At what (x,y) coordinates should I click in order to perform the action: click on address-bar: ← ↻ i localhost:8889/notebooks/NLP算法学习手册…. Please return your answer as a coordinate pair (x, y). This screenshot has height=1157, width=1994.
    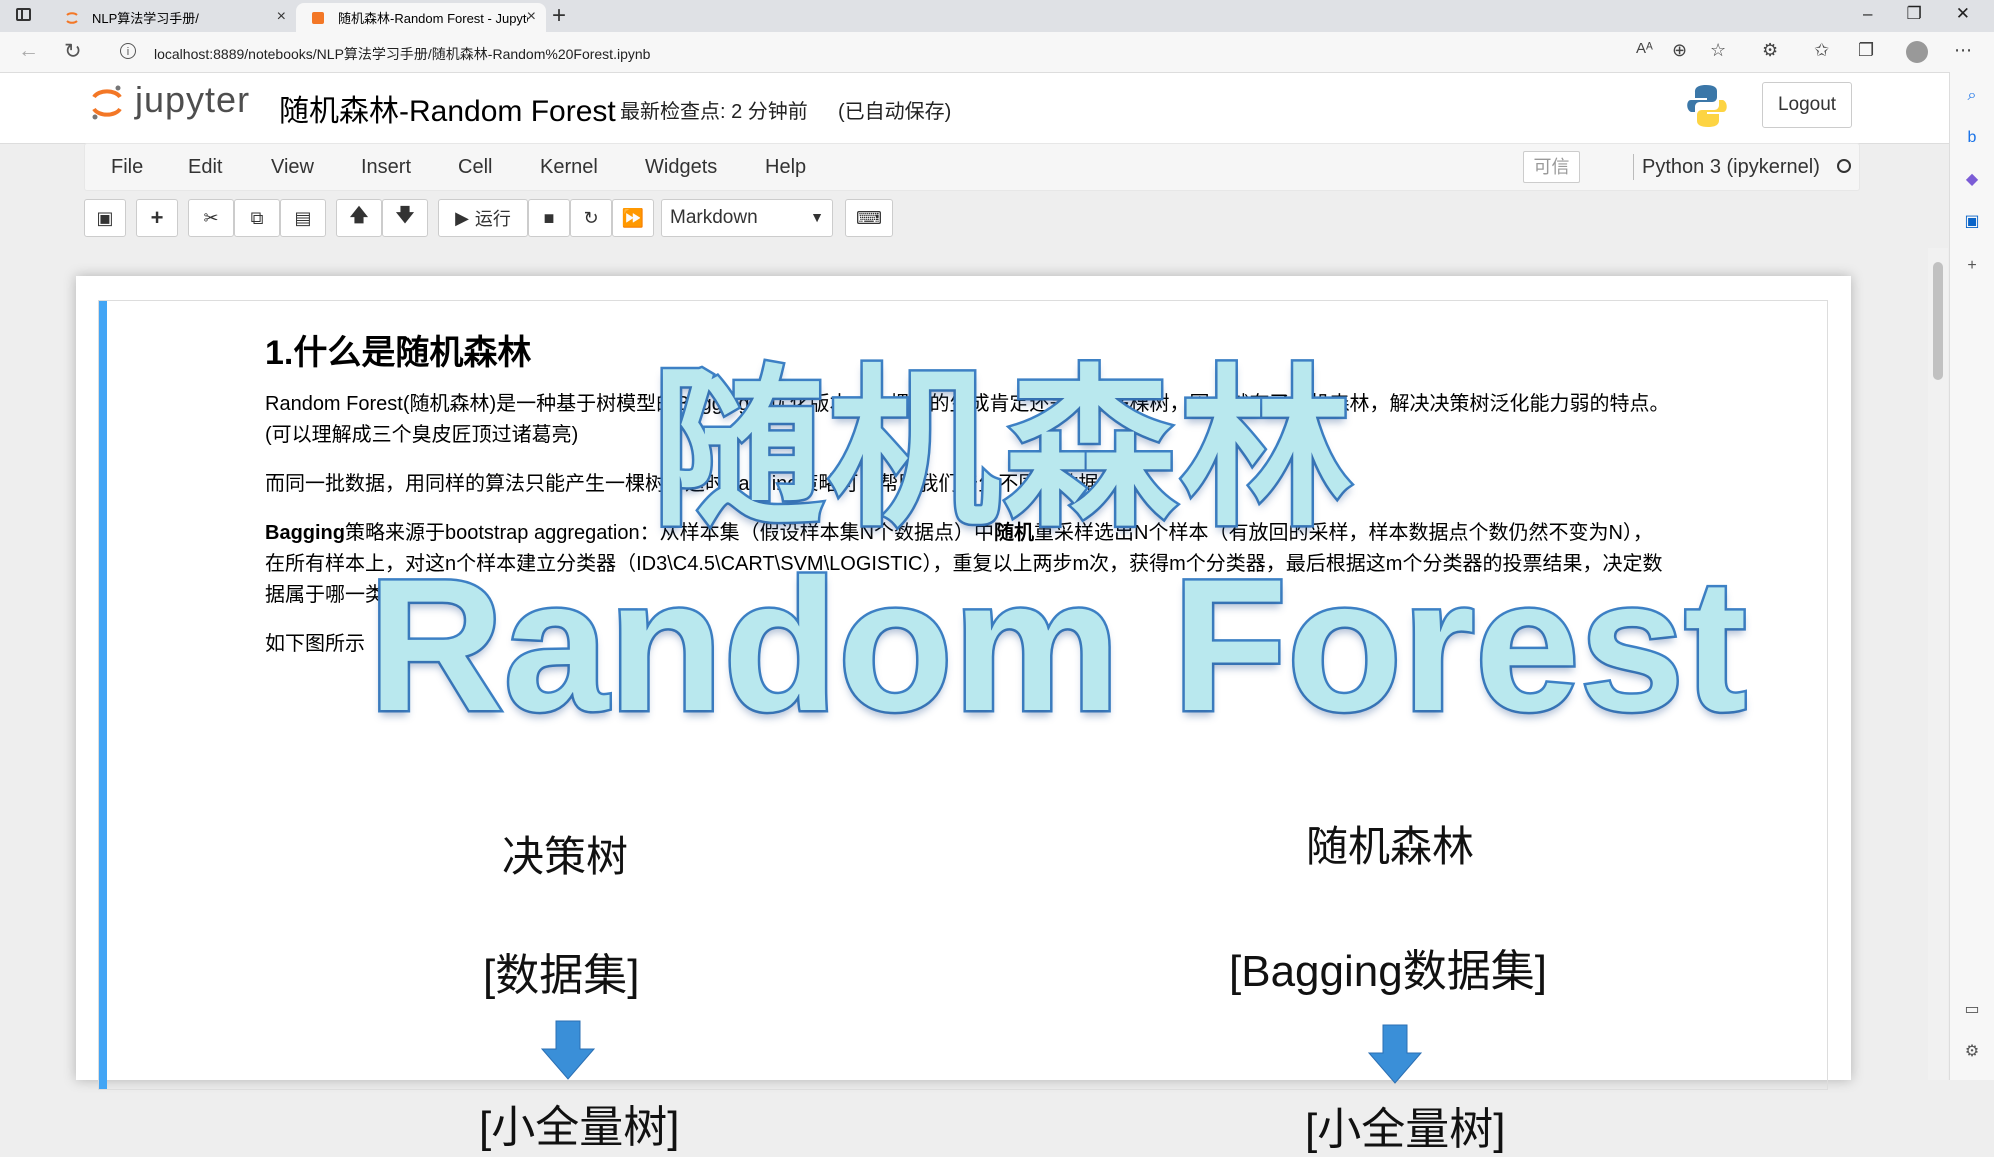
    Looking at the image, I should click on (997, 52).